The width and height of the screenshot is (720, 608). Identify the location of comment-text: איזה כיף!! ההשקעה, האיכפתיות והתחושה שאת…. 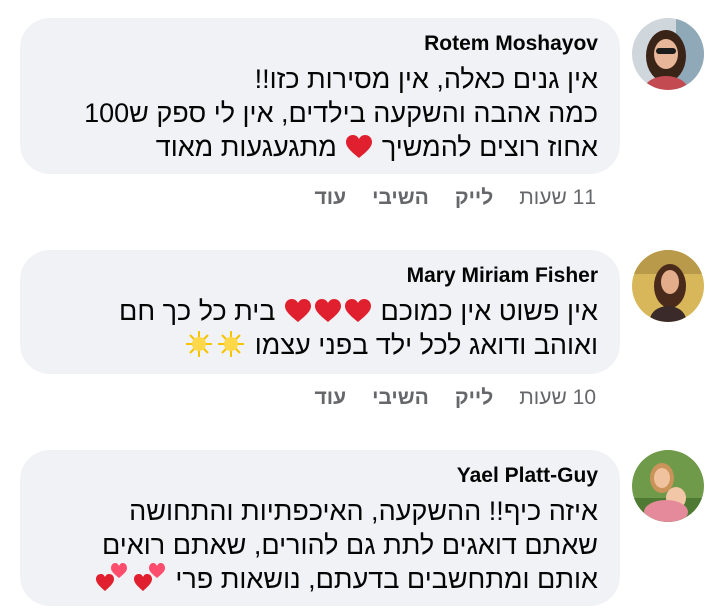
(320, 545).